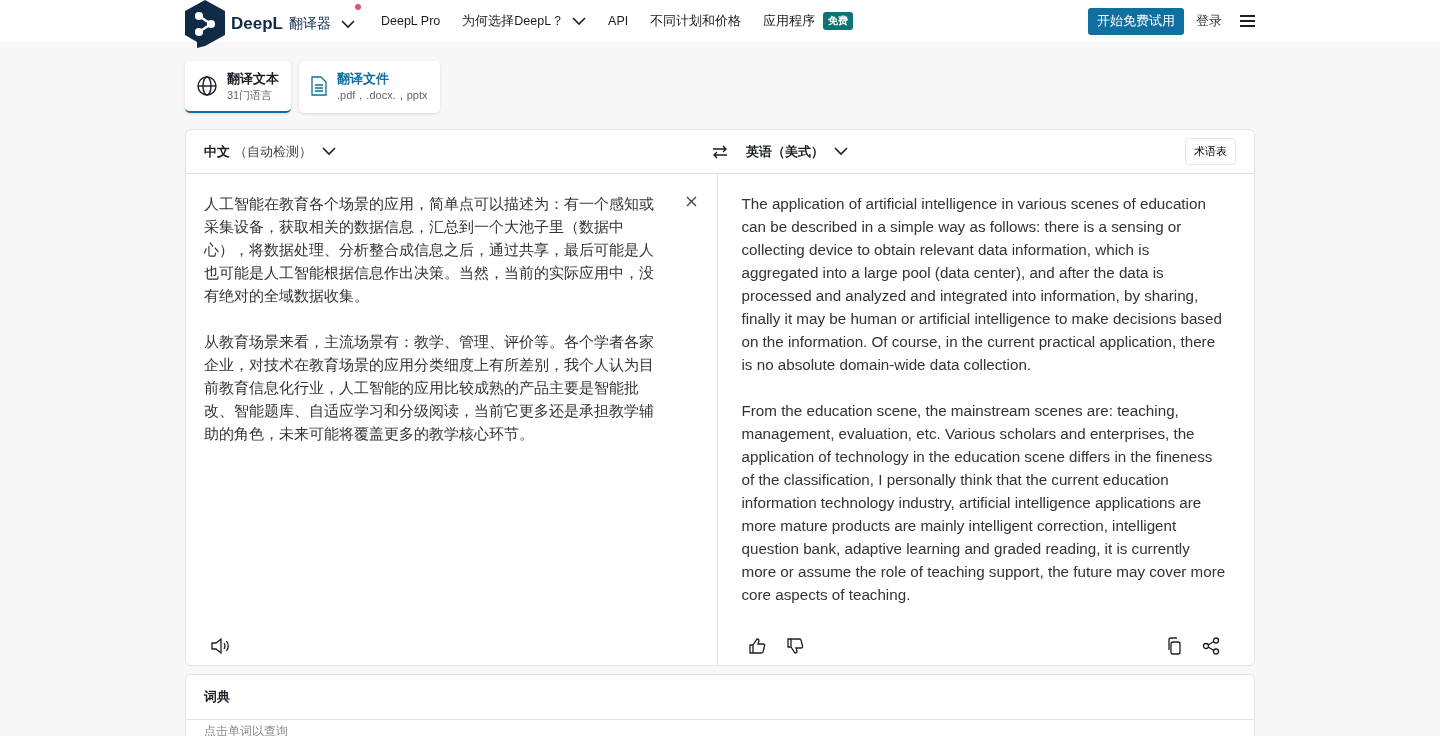 This screenshot has width=1440, height=736. What do you see at coordinates (309, 24) in the screenshot?
I see `product-name: 翻译器` at bounding box center [309, 24].